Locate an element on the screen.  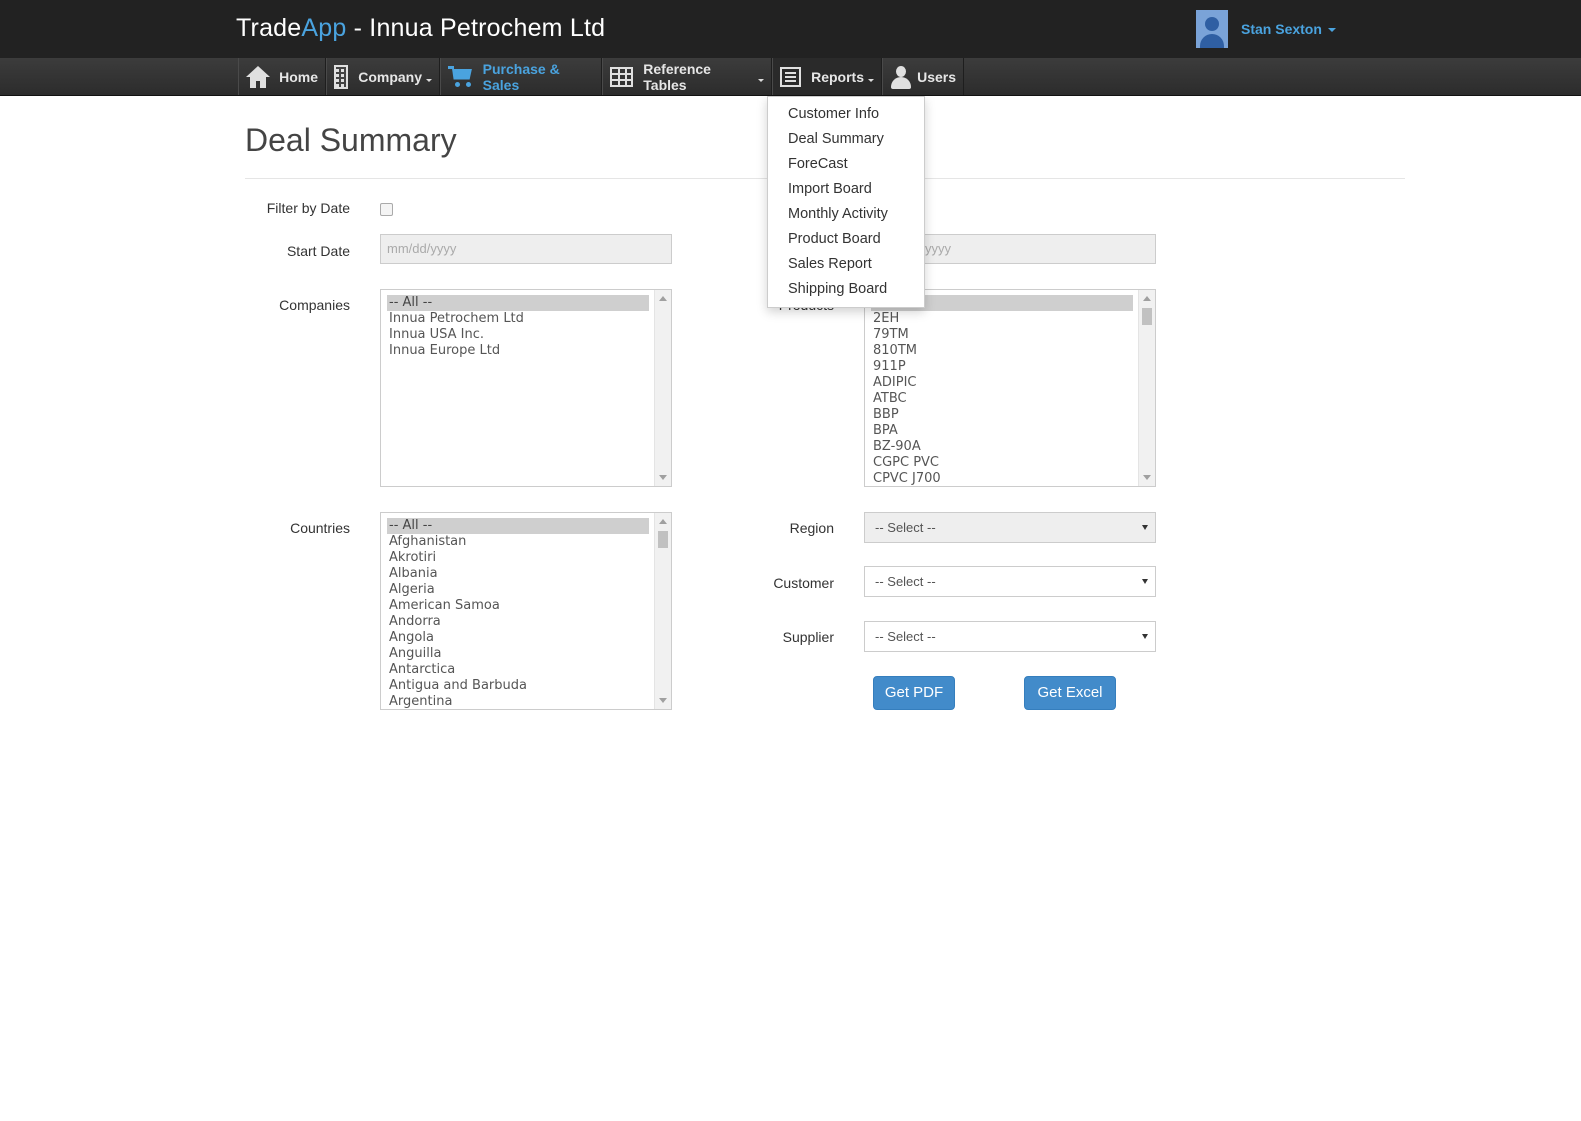
nav-purchase-sales-label: Purchase & Sales is located at coordinates (521, 76).